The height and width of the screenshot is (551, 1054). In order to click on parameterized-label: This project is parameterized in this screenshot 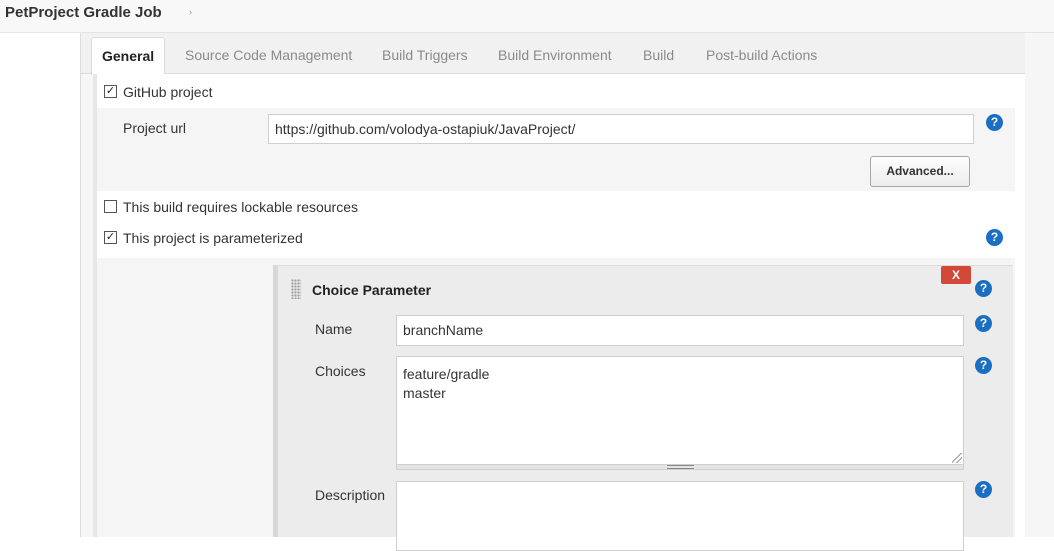, I will do `click(213, 238)`.